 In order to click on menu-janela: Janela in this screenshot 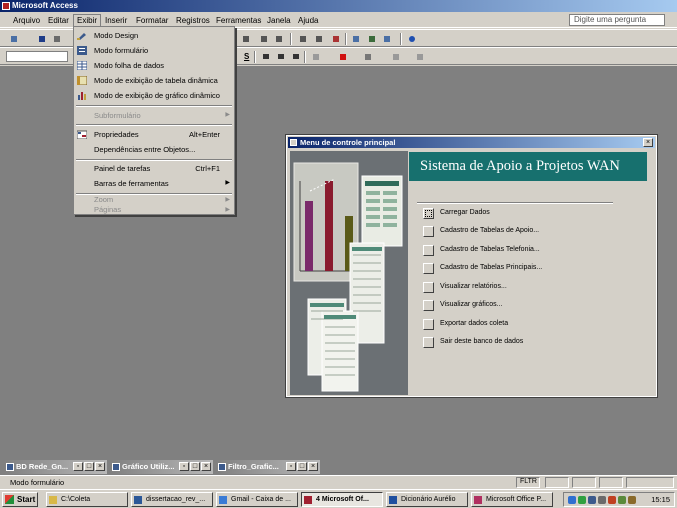, I will do `click(279, 21)`.